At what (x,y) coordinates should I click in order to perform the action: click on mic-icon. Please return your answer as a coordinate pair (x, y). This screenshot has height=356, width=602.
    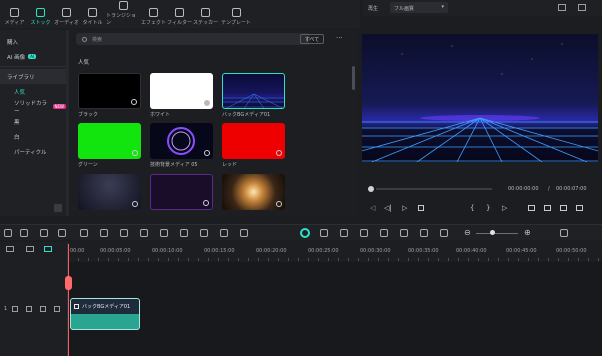
    Looking at the image, I should click on (384, 233).